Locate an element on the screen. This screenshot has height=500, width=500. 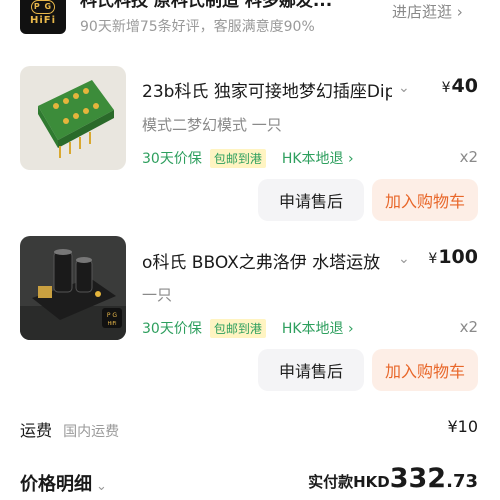
product-price: ¥40 is located at coordinates (460, 86).